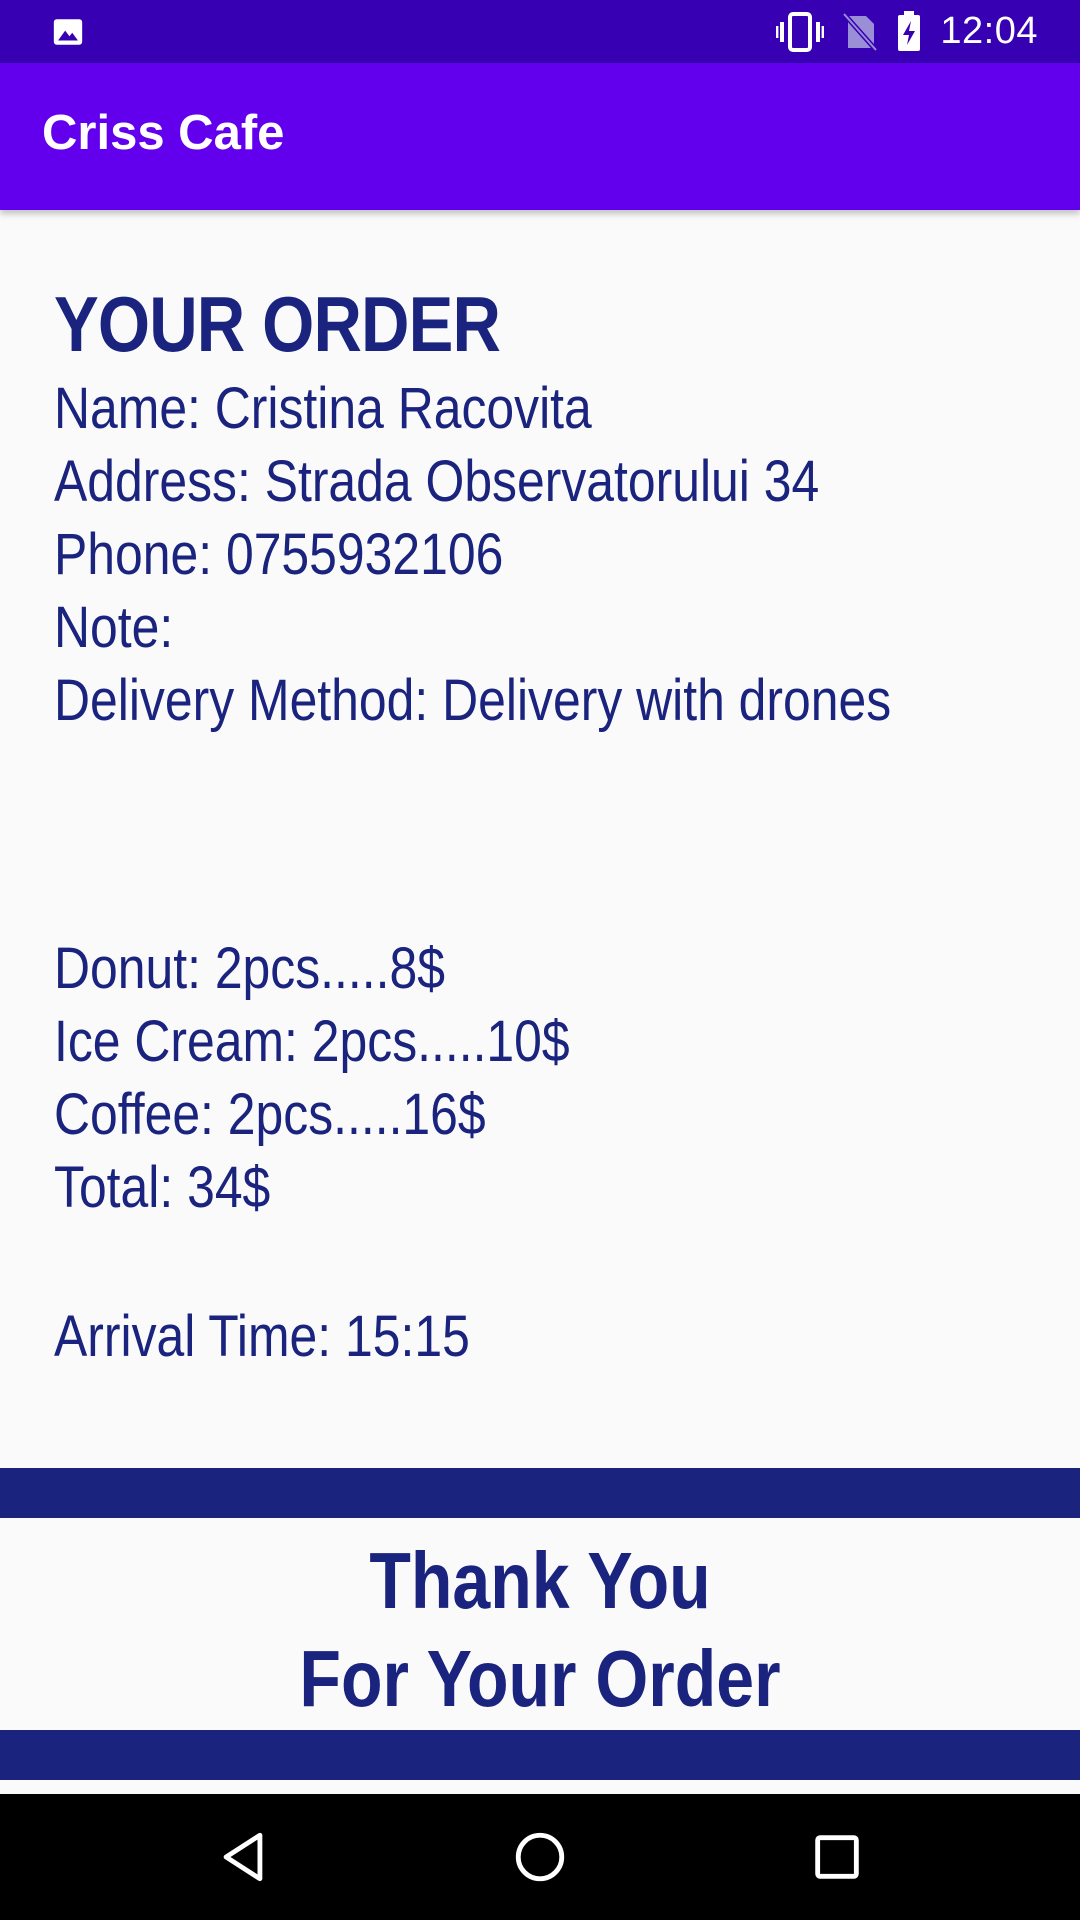  I want to click on order-heading: YOUR ORDER, so click(277, 324).